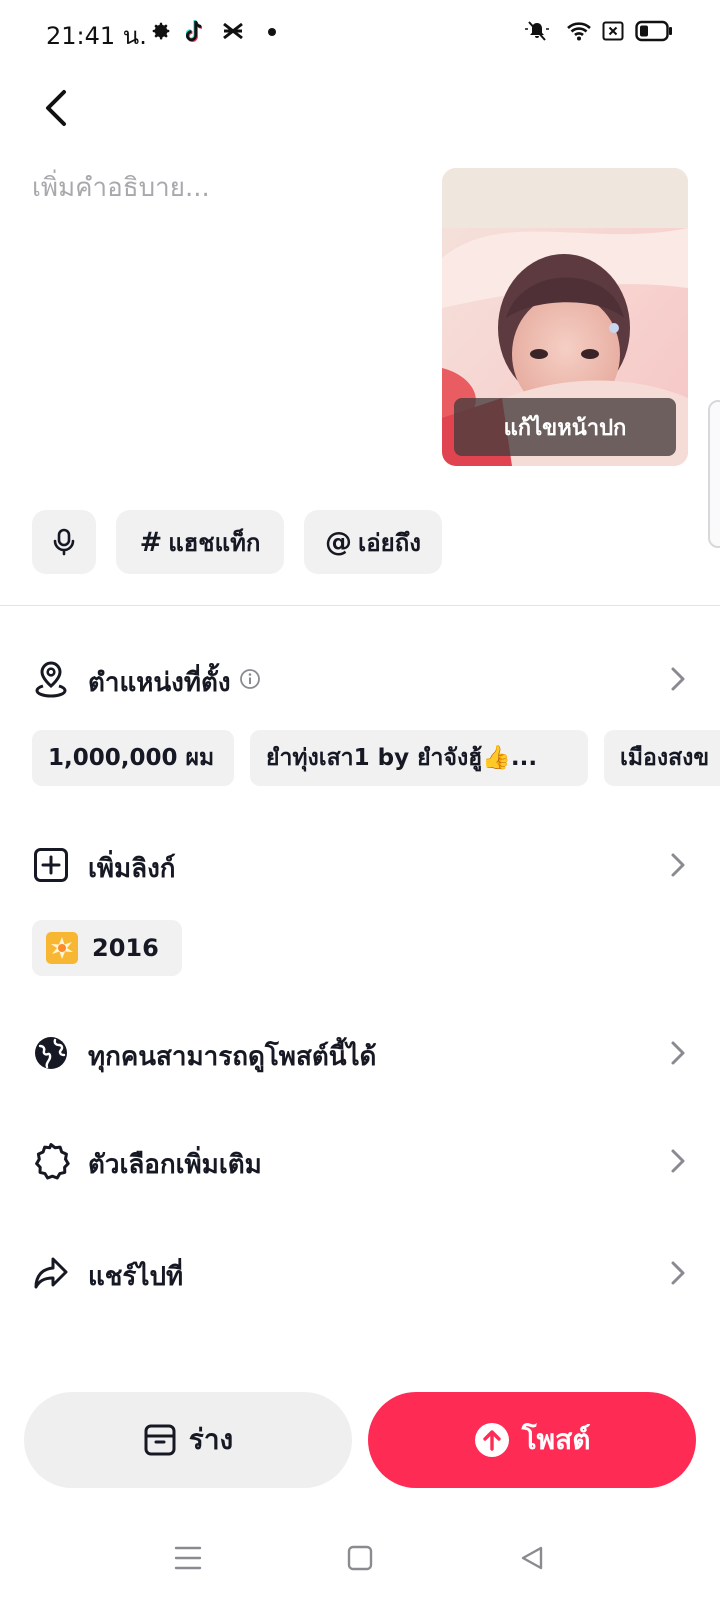 The height and width of the screenshot is (1600, 720). I want to click on post-label: โพสต์, so click(556, 1439).